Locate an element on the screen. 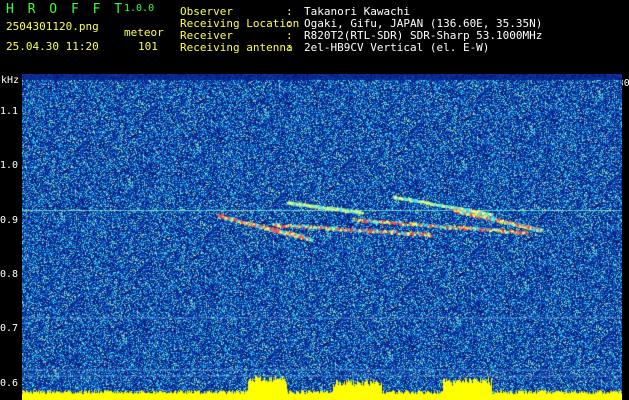 Image resolution: width=629 pixels, height=400 pixels. location-value: Ogaki, Gifu, JAPAN (136.60E, 35.35N) is located at coordinates (423, 23).